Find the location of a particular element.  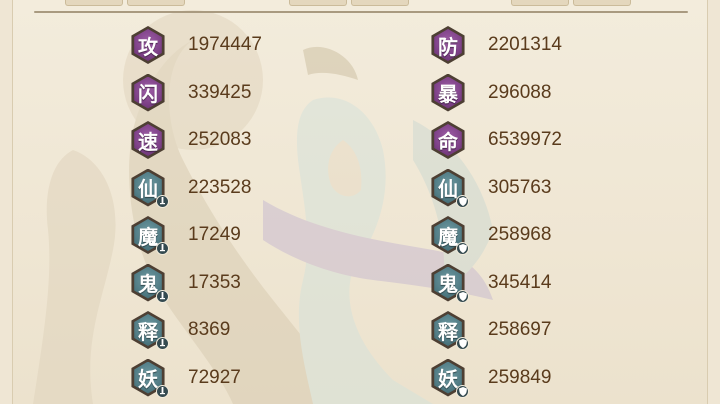

stat-value: 252083 is located at coordinates (220, 139).